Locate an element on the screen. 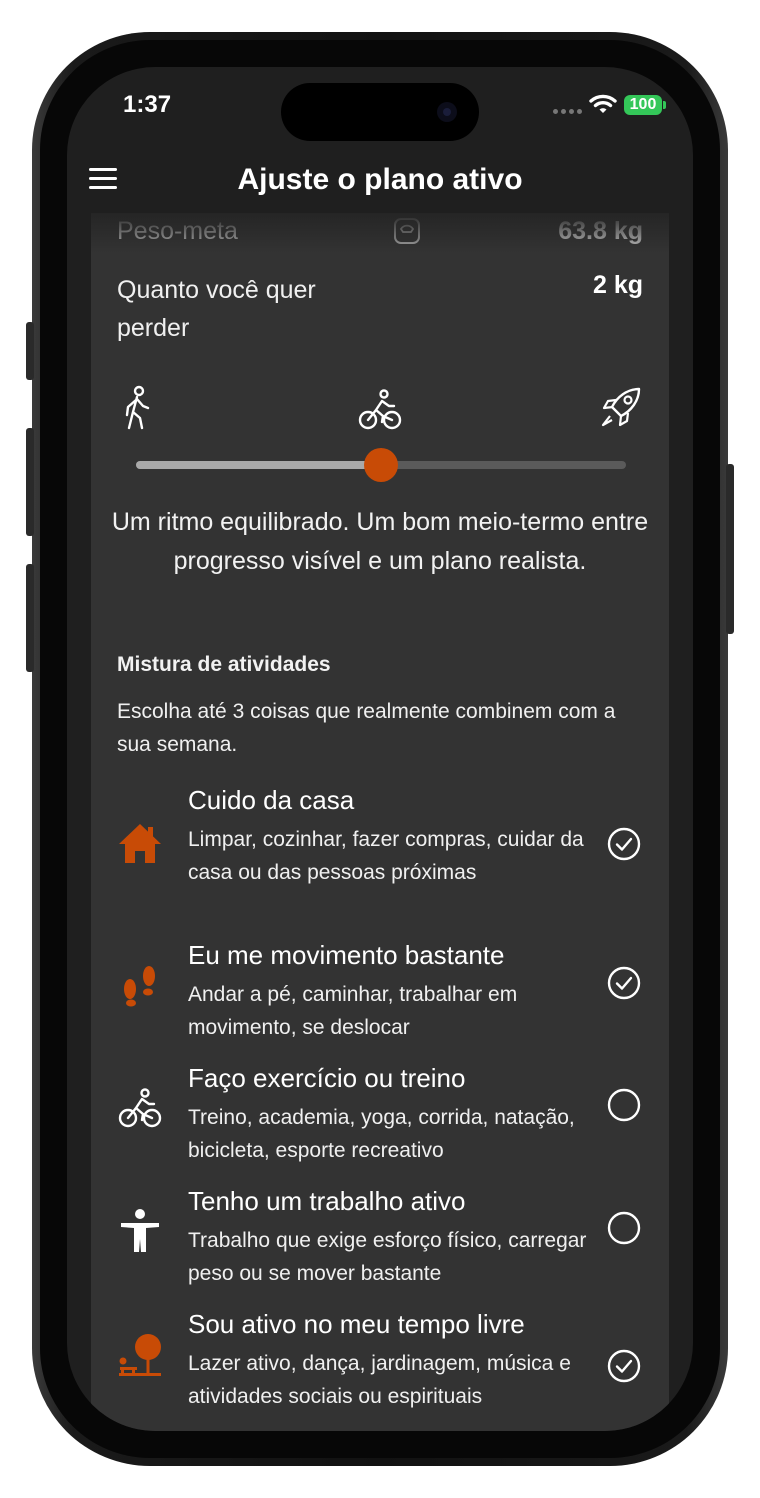  header: Ajuste o plano ativo is located at coordinates (380, 180).